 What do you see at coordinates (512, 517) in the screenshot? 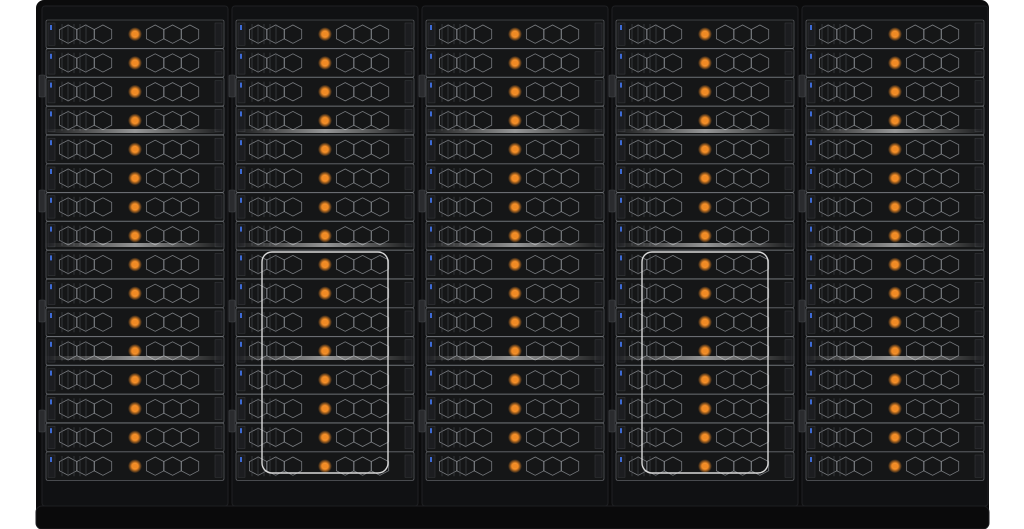
I see `cabinet-plinth` at bounding box center [512, 517].